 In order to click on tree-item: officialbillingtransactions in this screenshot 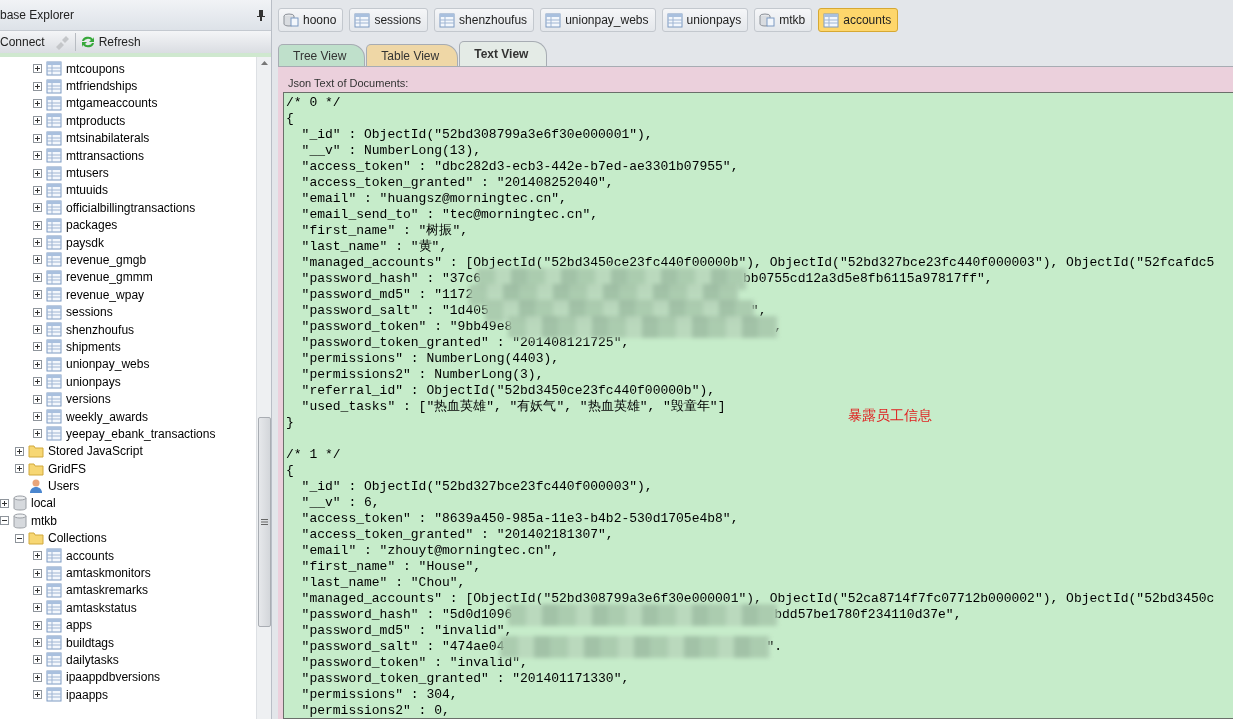, I will do `click(131, 207)`.